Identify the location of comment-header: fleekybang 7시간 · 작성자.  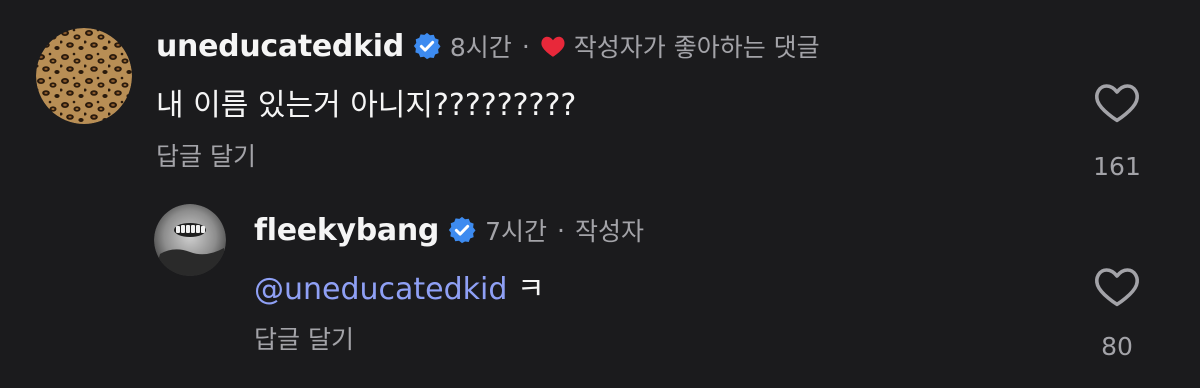
(449, 230).